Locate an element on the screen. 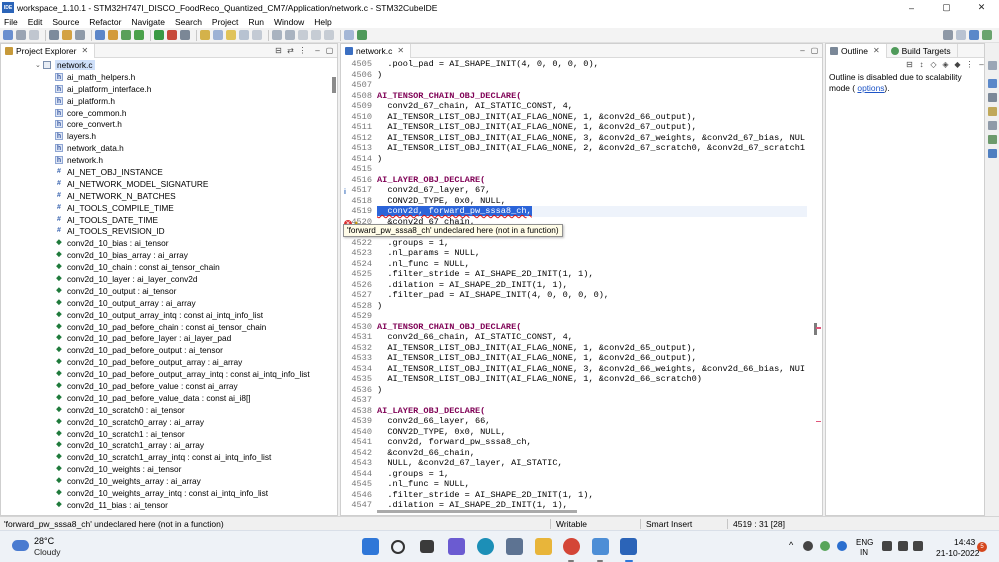 This screenshot has height=562, width=999. file-explorer-icon is located at coordinates (543, 546).